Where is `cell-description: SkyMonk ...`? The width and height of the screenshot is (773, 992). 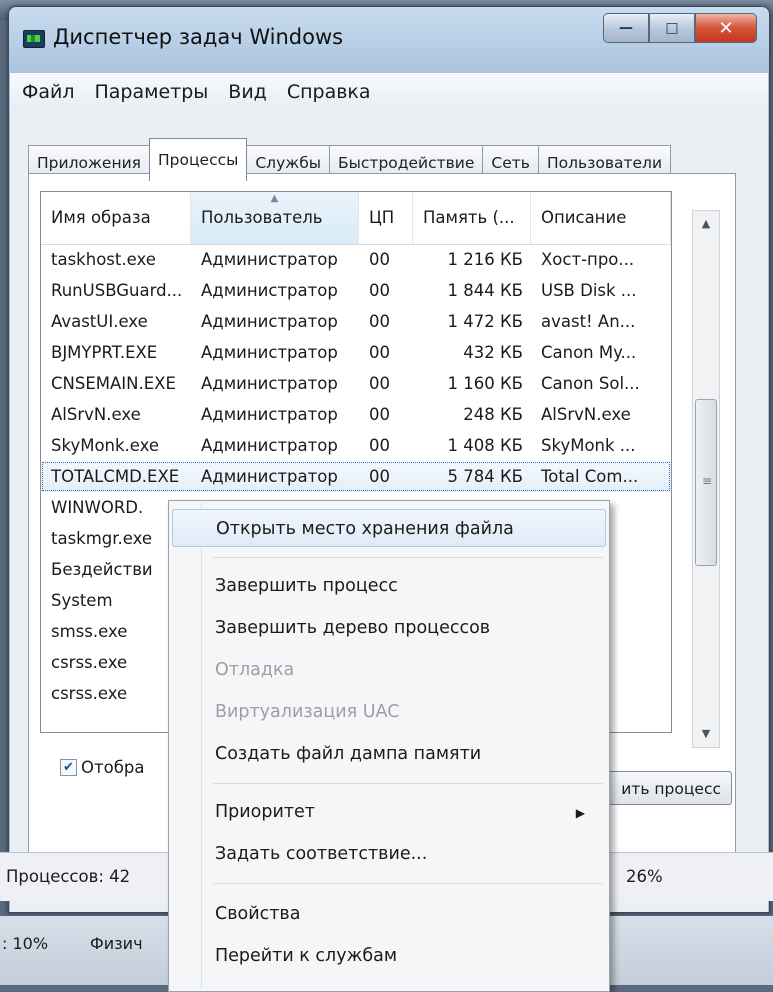 cell-description: SkyMonk ... is located at coordinates (588, 445).